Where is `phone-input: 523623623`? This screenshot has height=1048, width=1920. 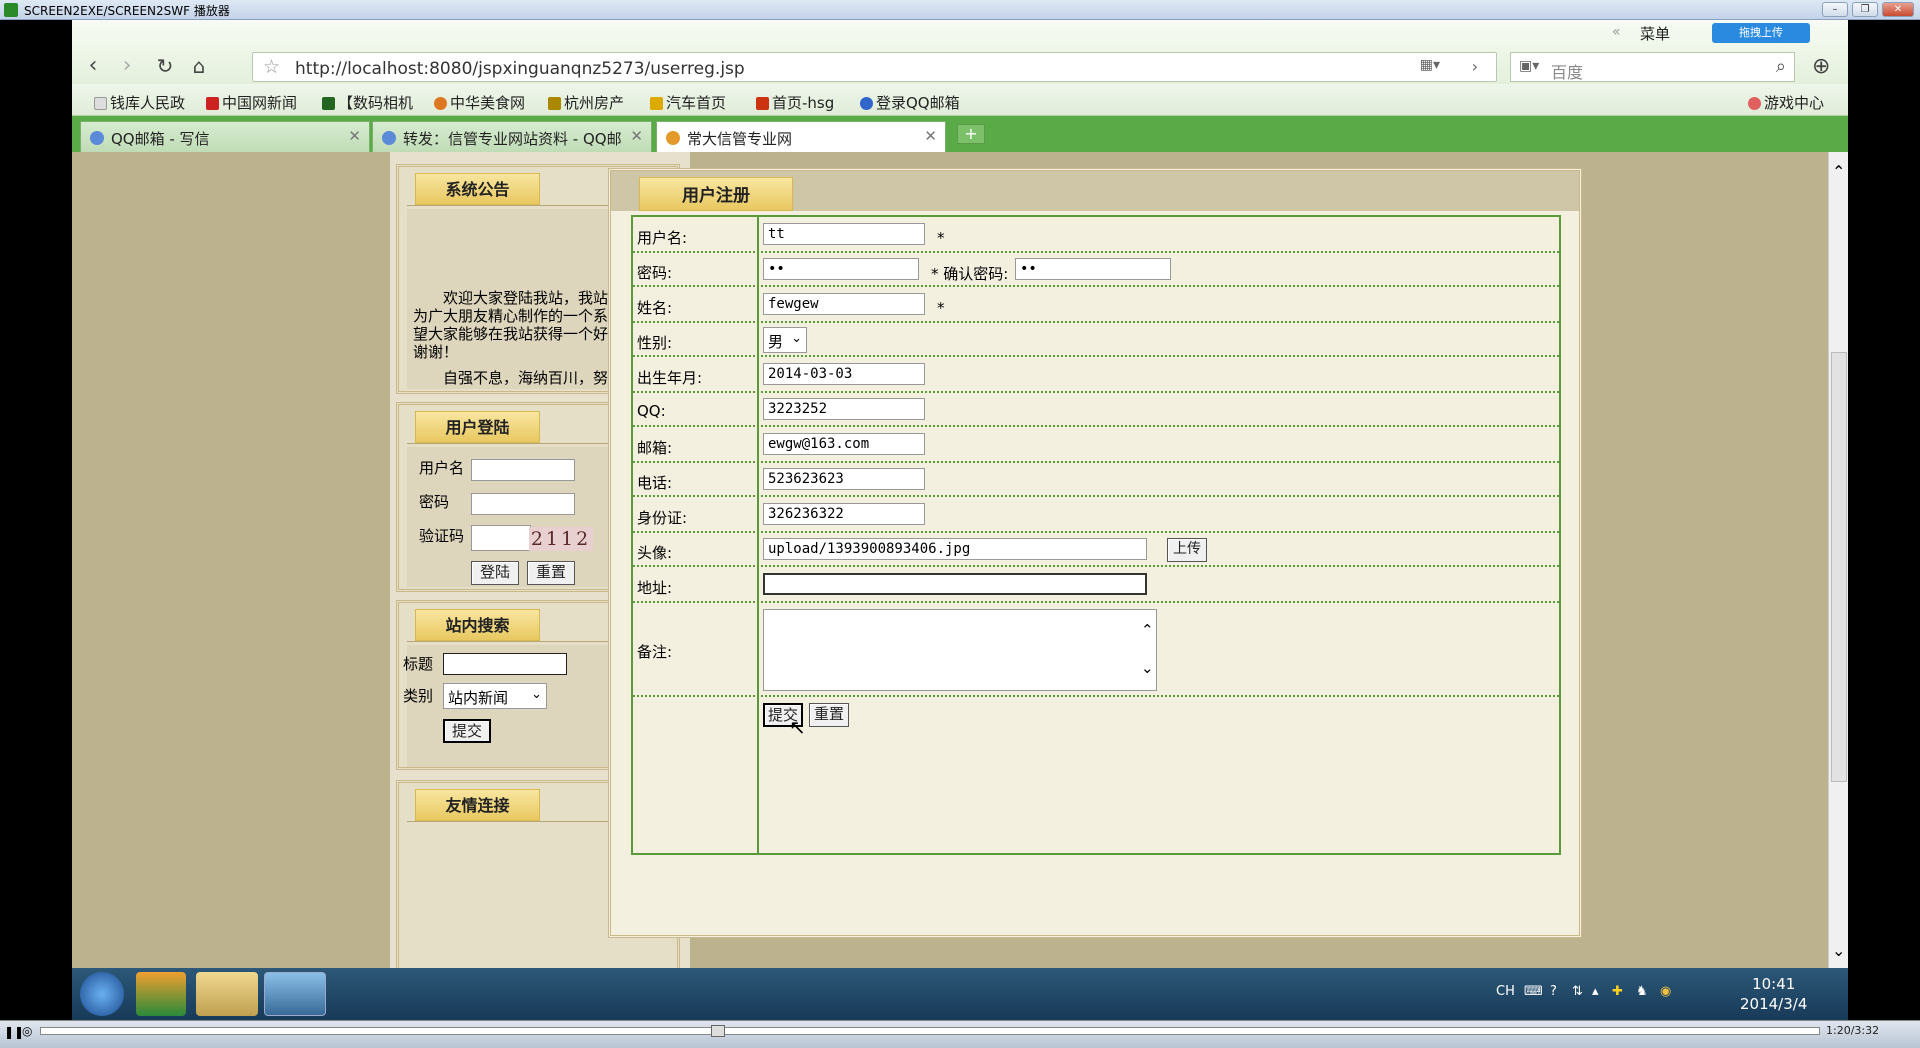
phone-input: 523623623 is located at coordinates (844, 479).